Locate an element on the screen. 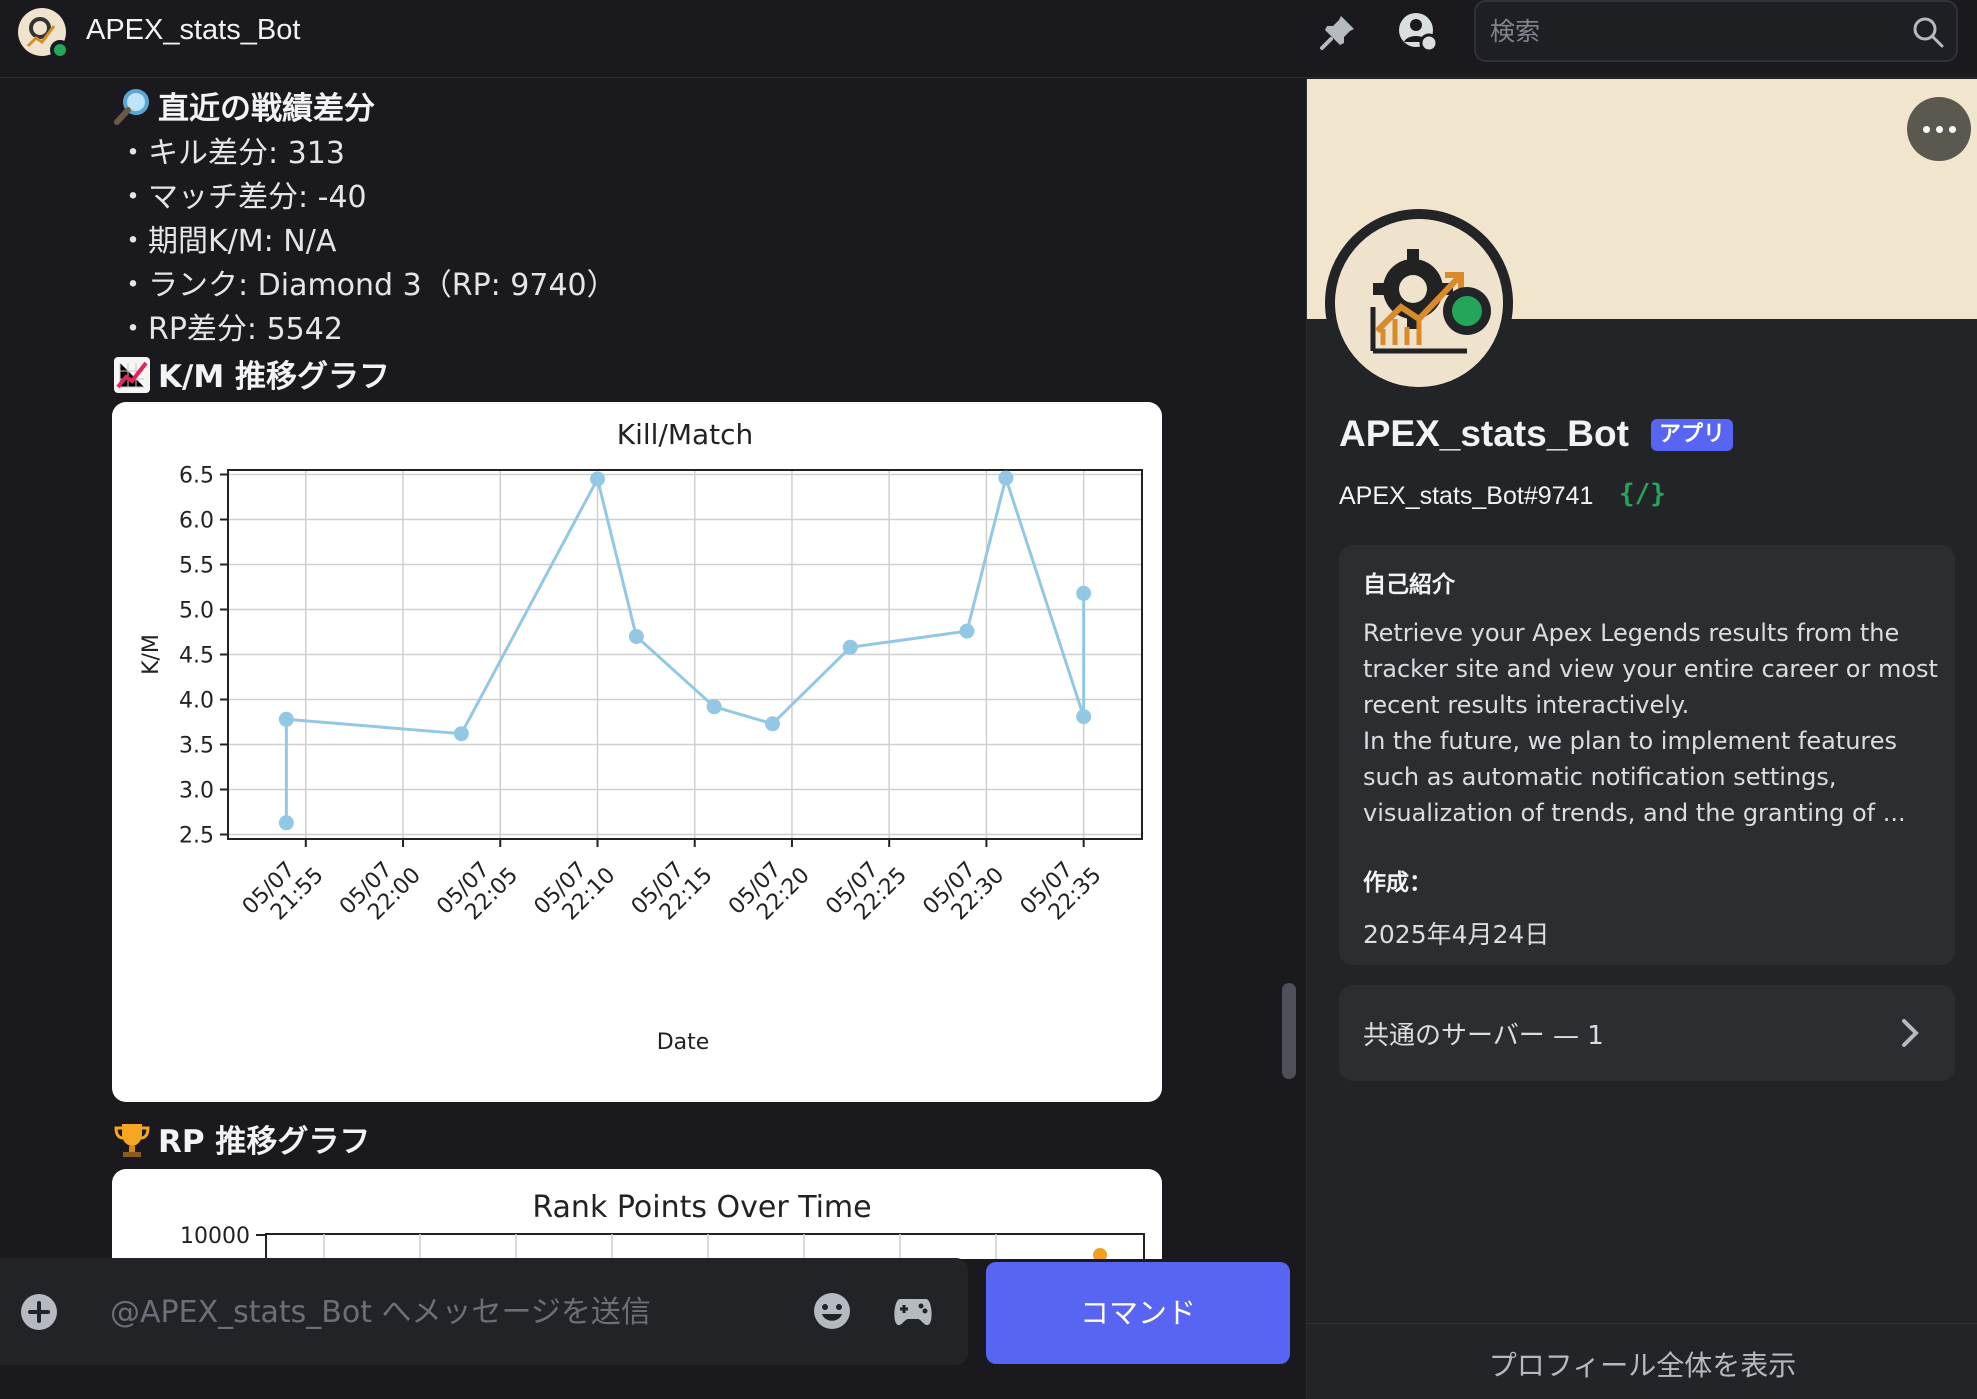 The height and width of the screenshot is (1399, 1977). y-tick-label: 6.5 is located at coordinates (196, 476).